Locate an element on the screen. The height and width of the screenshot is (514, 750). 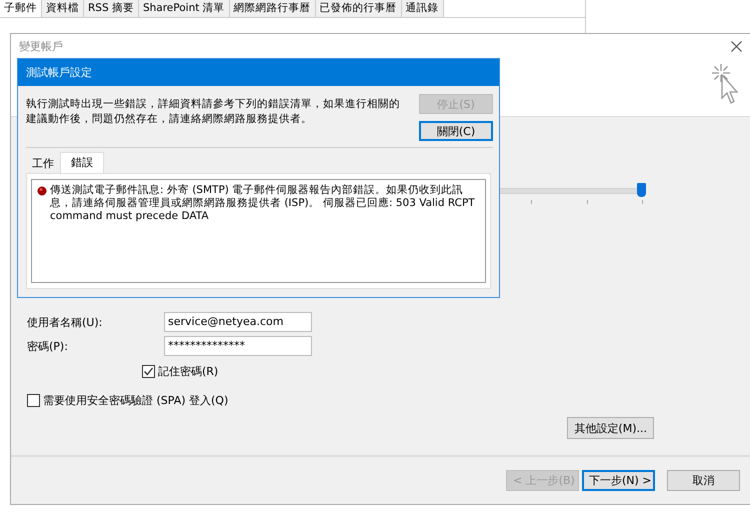
checkbox-label: 記住密碼(R) is located at coordinates (188, 371).